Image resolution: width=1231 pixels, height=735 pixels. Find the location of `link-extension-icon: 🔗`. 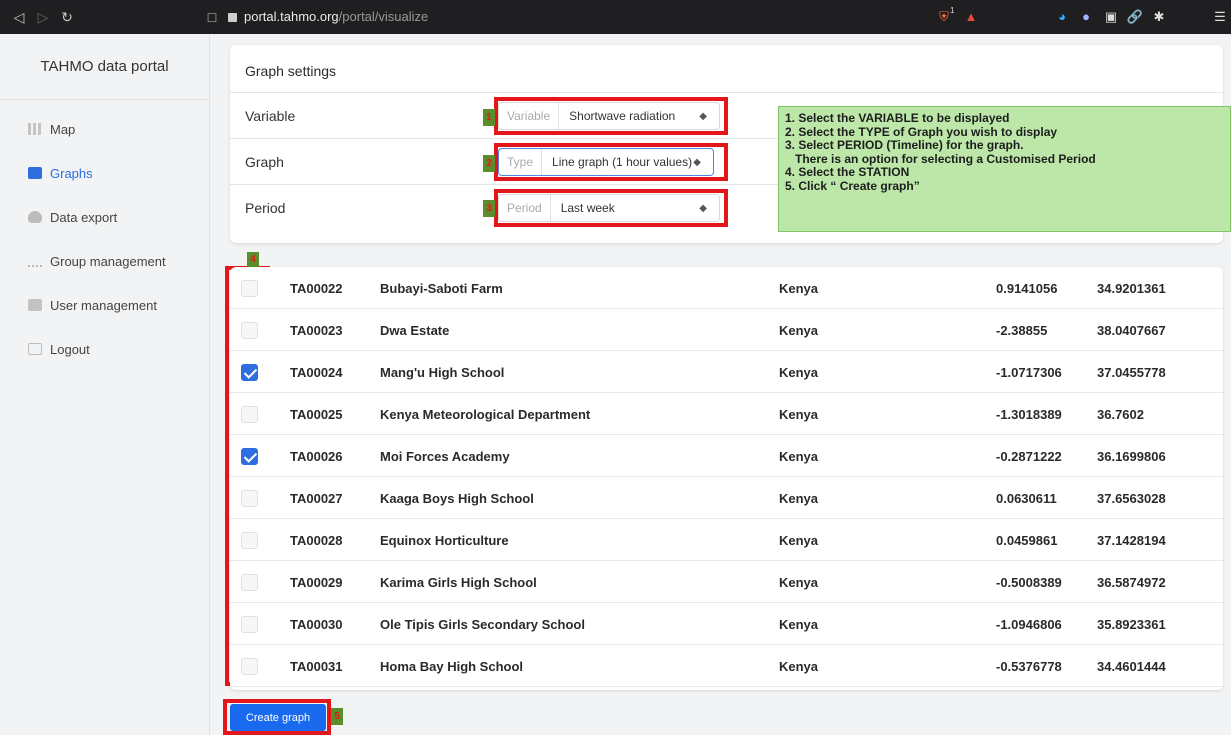

link-extension-icon: 🔗 is located at coordinates (1135, 17).